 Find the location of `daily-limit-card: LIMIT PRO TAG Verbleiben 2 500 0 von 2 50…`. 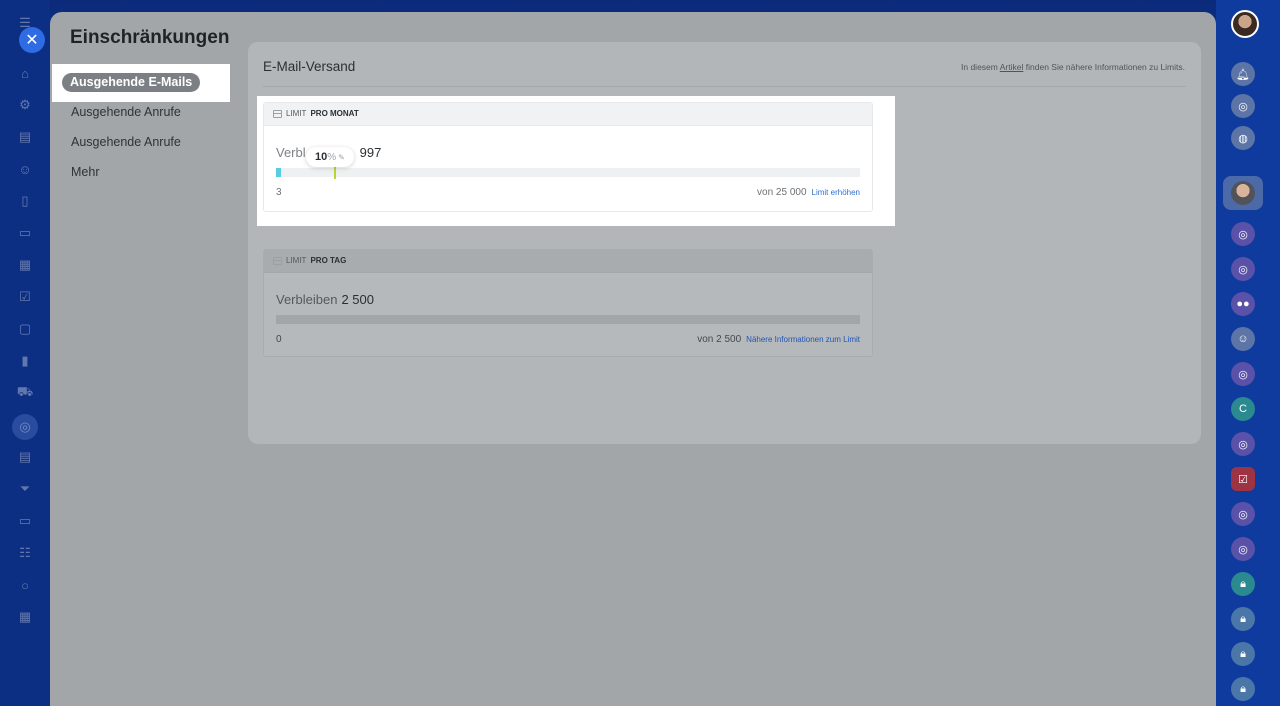

daily-limit-card: LIMIT PRO TAG Verbleiben 2 500 0 von 2 50… is located at coordinates (568, 303).